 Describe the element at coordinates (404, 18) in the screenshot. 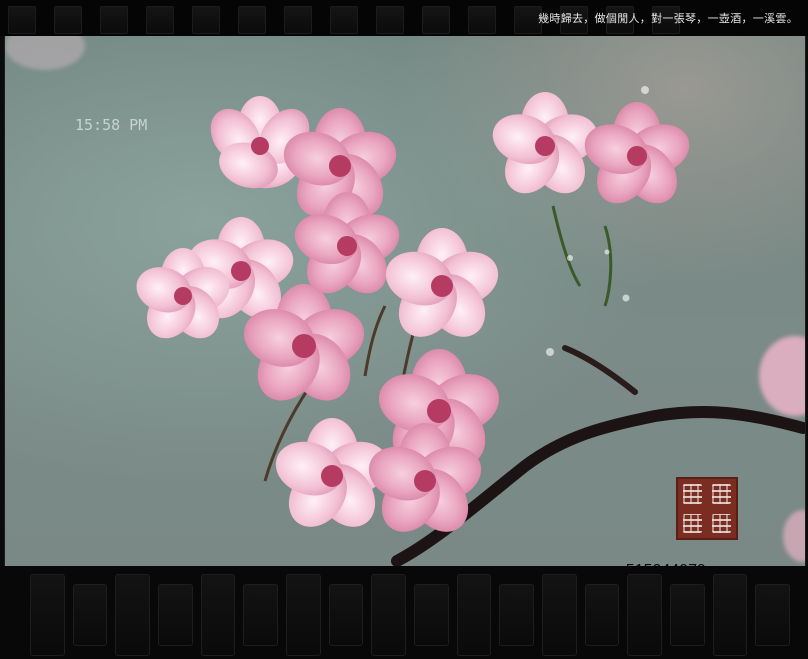

I see `top-calligraphy-band: 幾時歸去，做個閒人，對一張琴，一壺酒，一溪雲。` at that location.